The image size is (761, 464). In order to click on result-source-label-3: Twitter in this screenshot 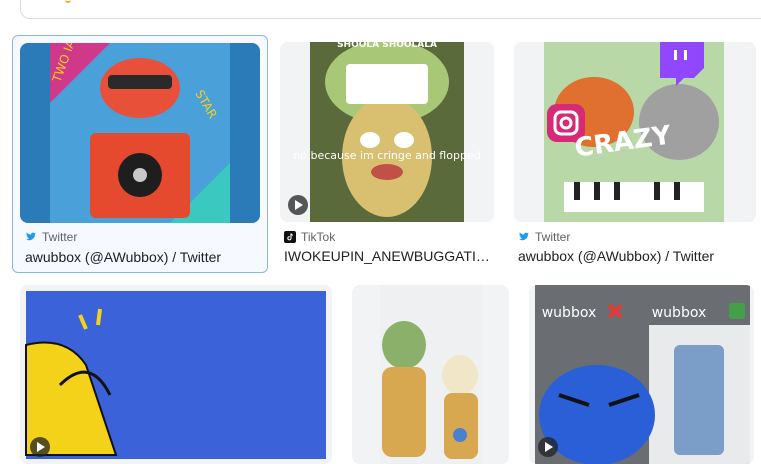, I will do `click(553, 237)`.